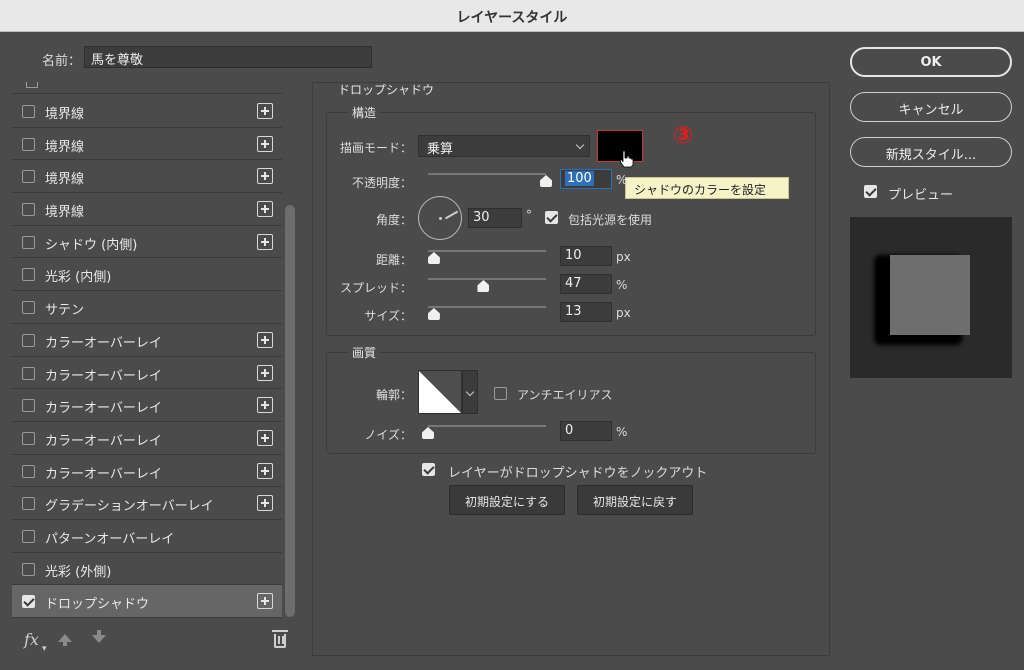 The height and width of the screenshot is (670, 1024). Describe the element at coordinates (147, 242) in the screenshot. I see `effect-item: シャドウ (内側)` at that location.